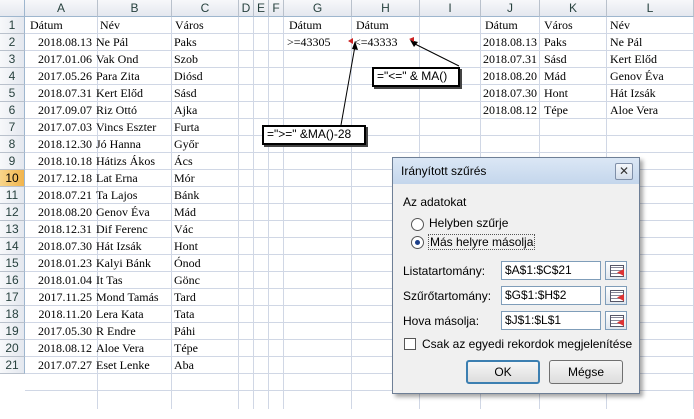 The width and height of the screenshot is (694, 419). Describe the element at coordinates (205, 161) in the screenshot. I see `city-cell: Ács` at that location.